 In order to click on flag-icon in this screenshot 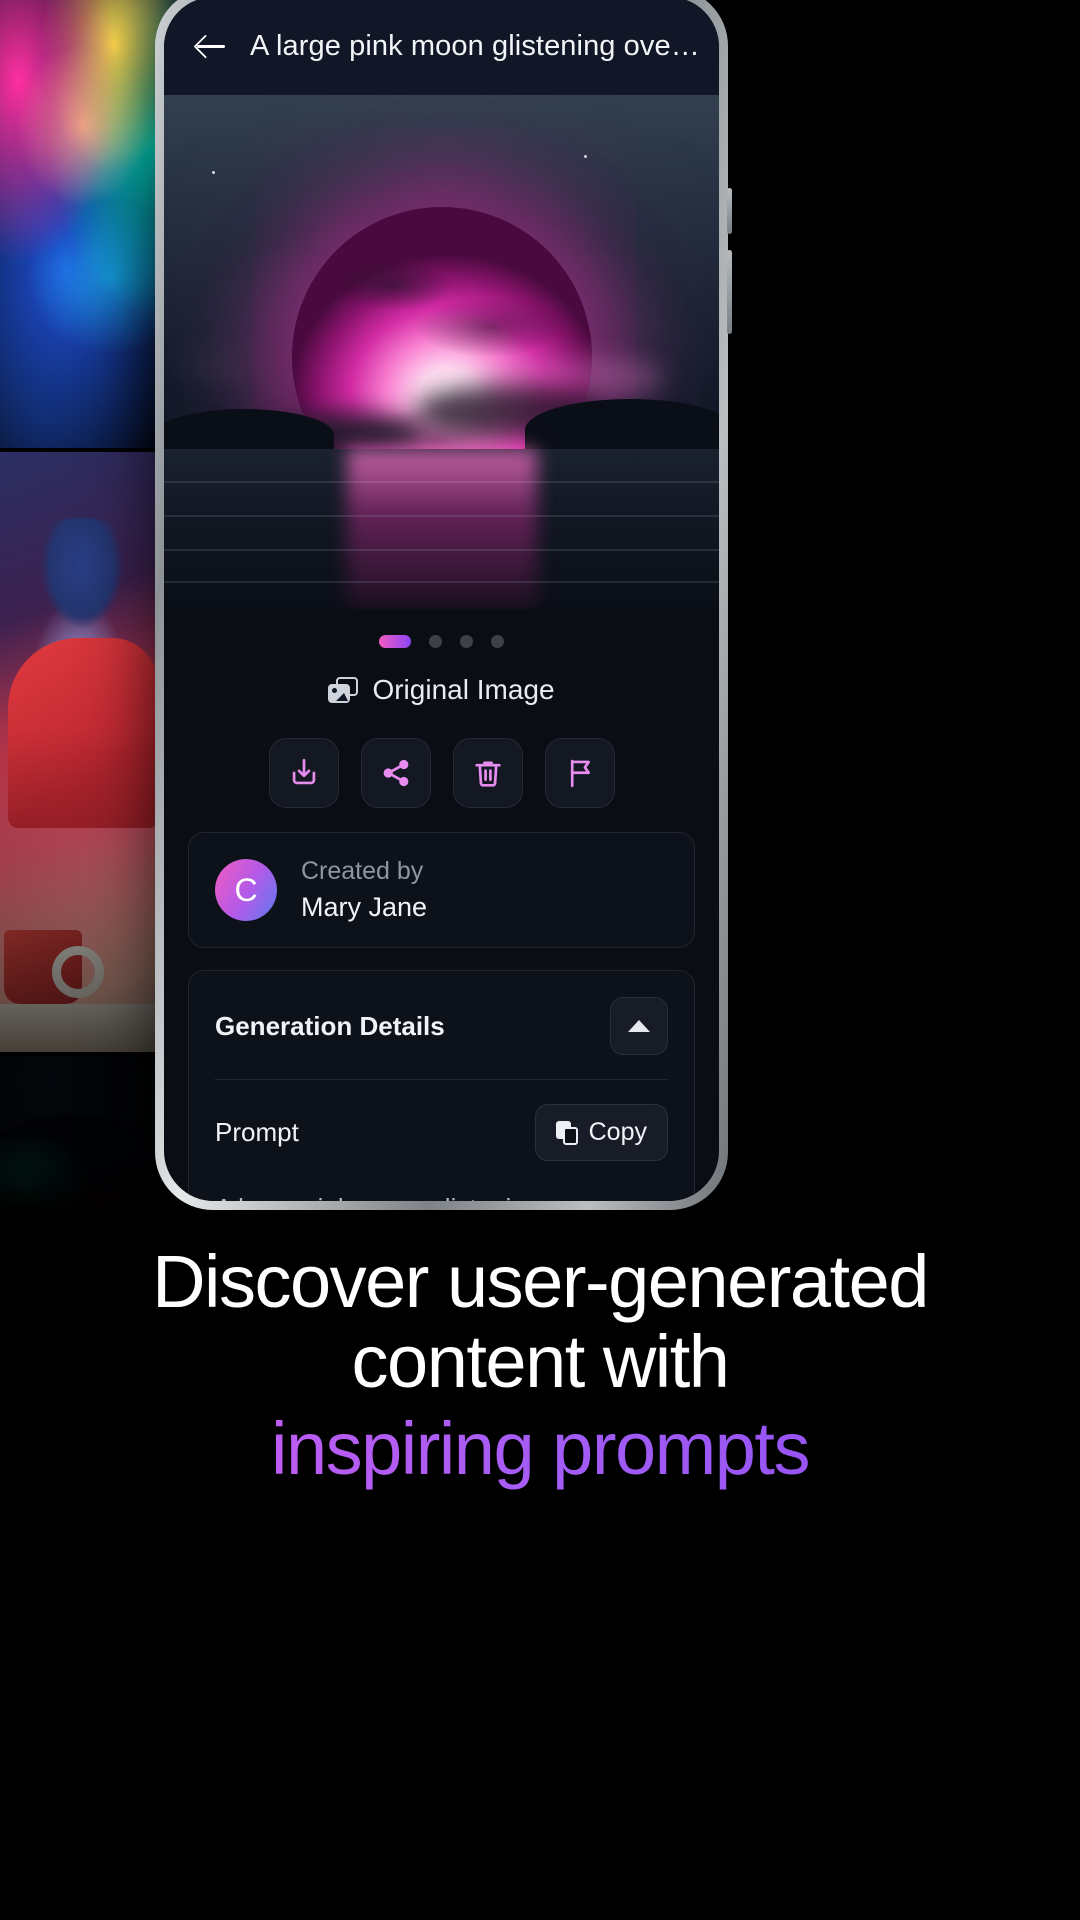, I will do `click(580, 773)`.